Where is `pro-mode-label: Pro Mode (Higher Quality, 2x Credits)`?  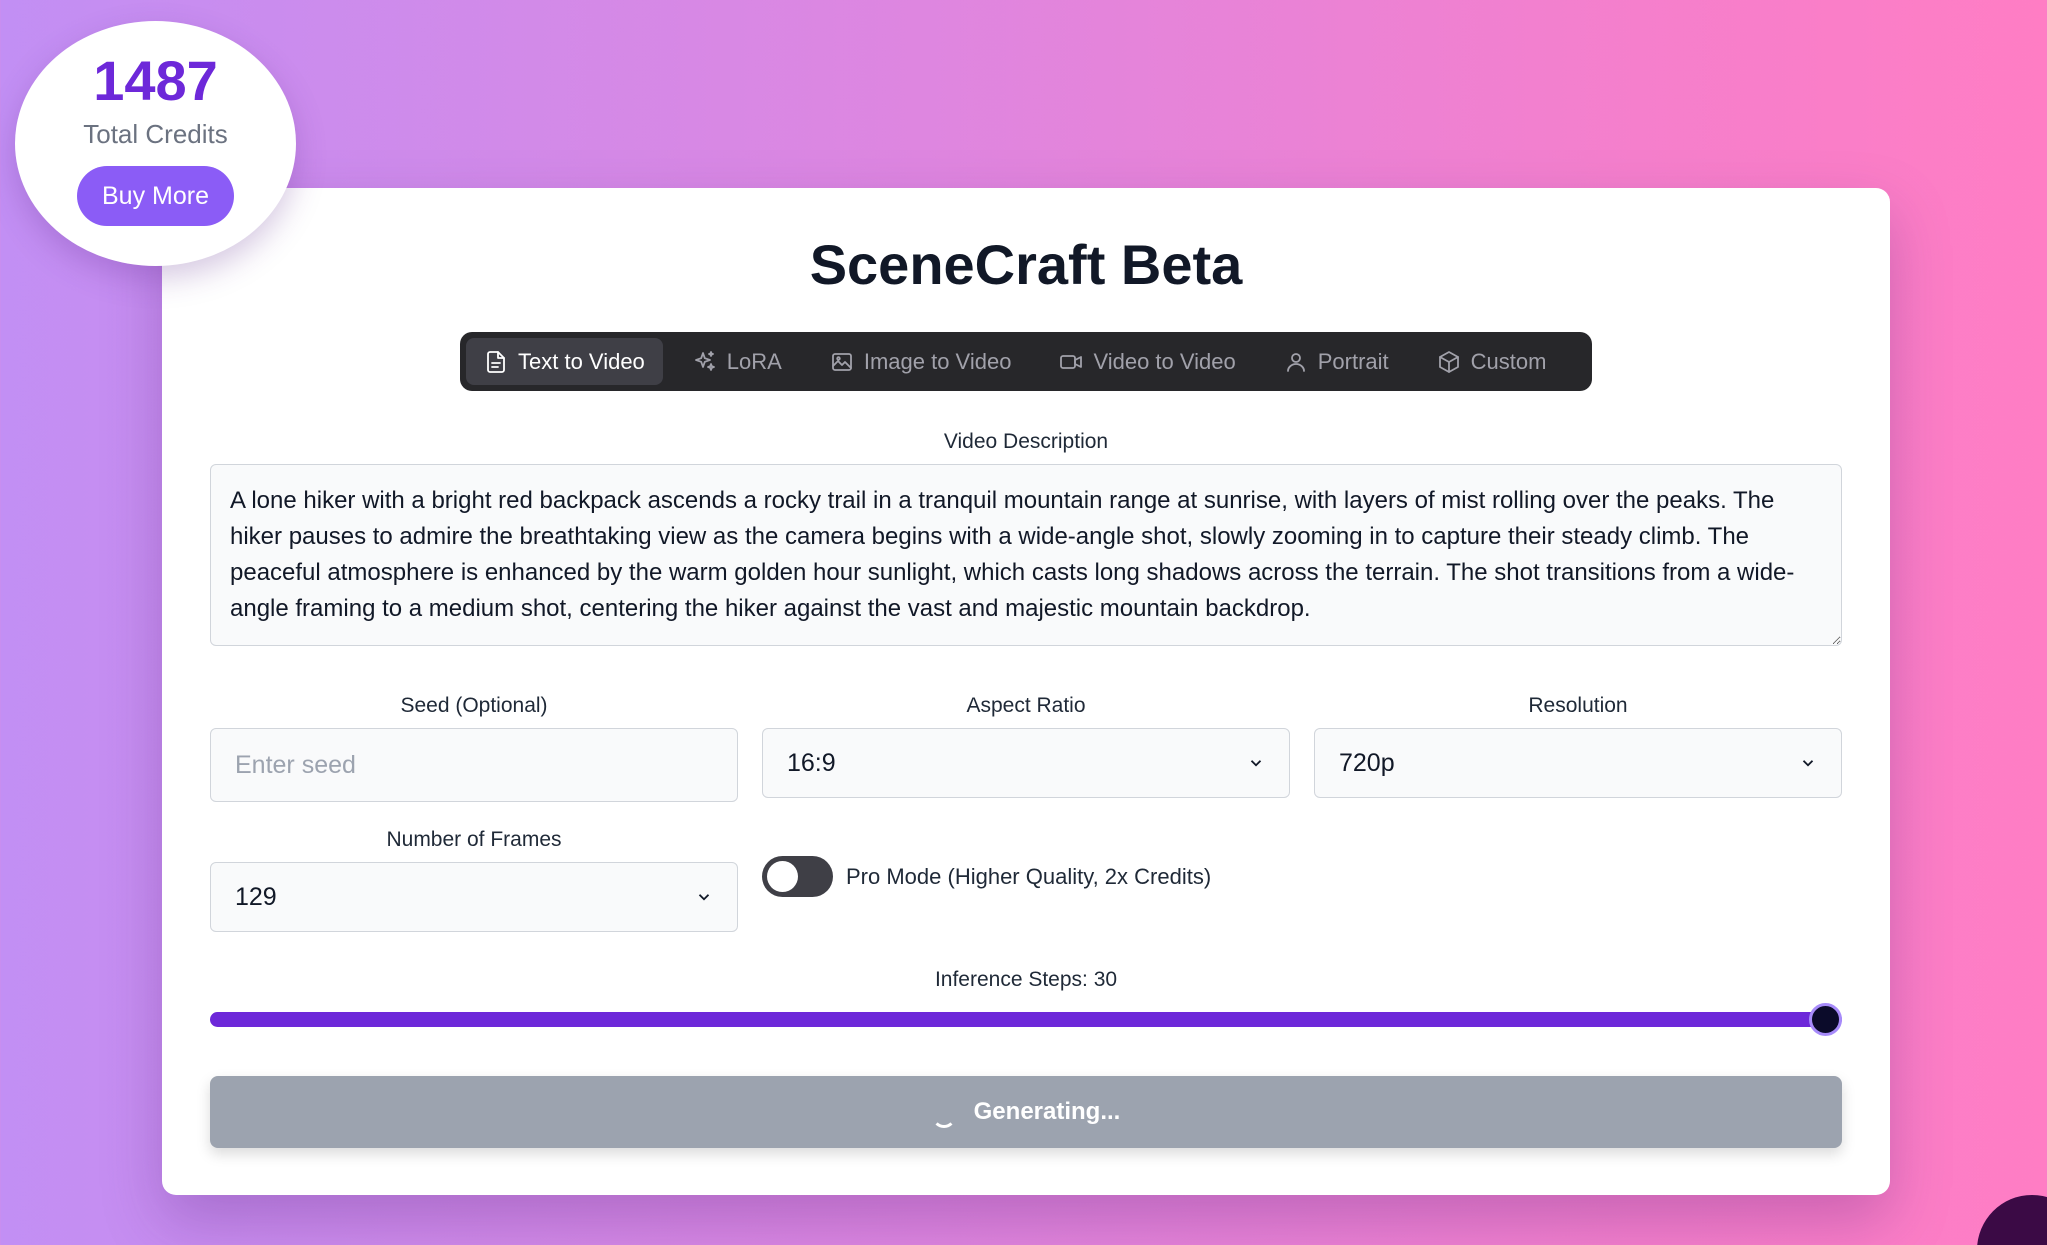
pro-mode-label: Pro Mode (Higher Quality, 2x Credits) is located at coordinates (1029, 876).